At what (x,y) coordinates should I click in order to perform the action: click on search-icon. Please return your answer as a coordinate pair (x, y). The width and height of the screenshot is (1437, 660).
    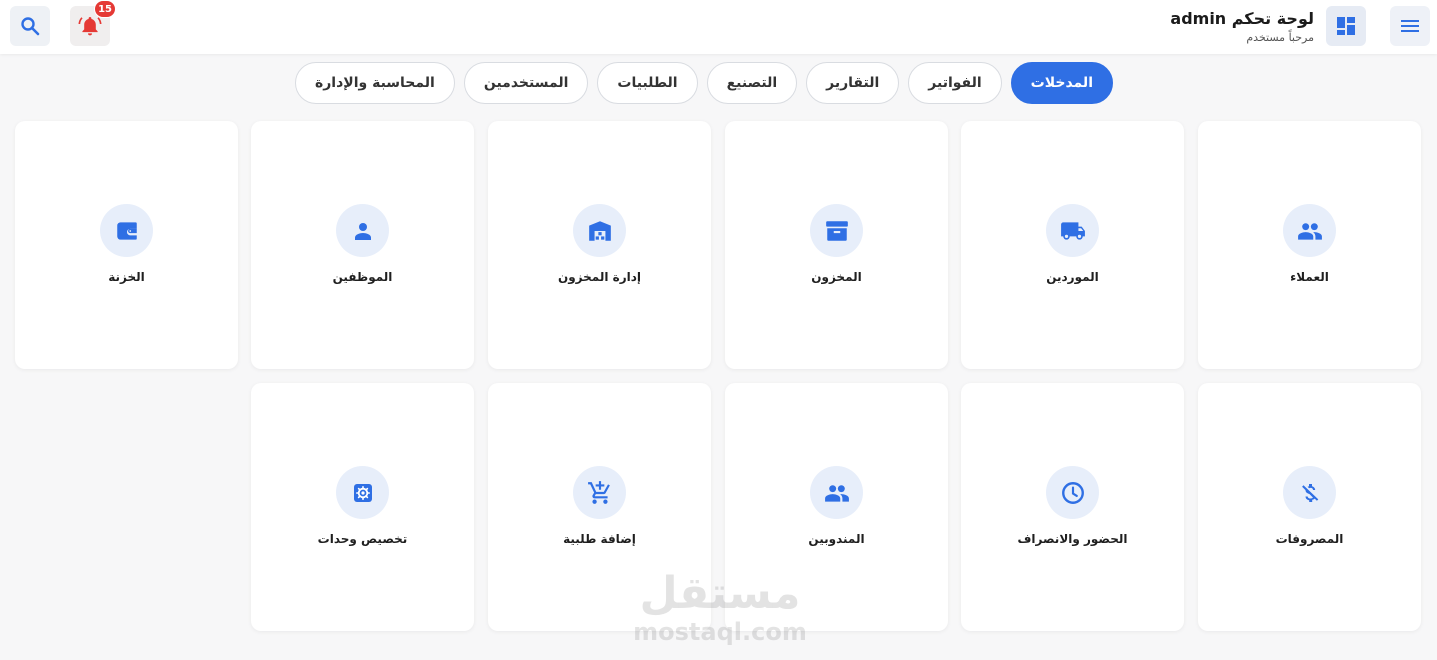
    Looking at the image, I should click on (30, 26).